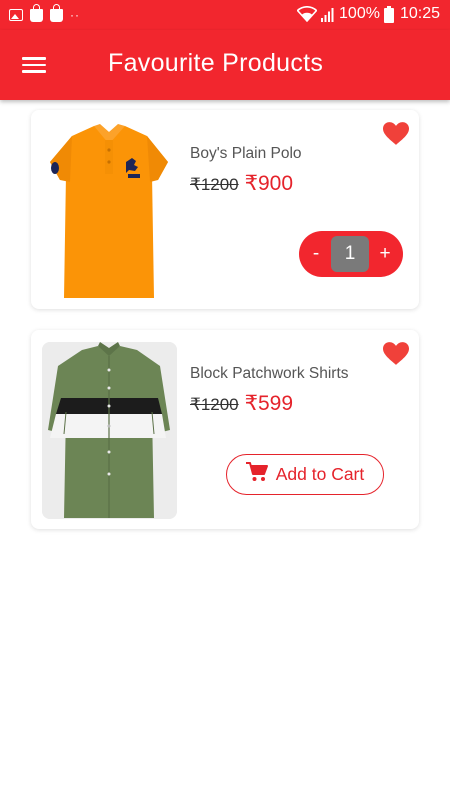 The width and height of the screenshot is (450, 800). I want to click on new-price: ₹599, so click(269, 403).